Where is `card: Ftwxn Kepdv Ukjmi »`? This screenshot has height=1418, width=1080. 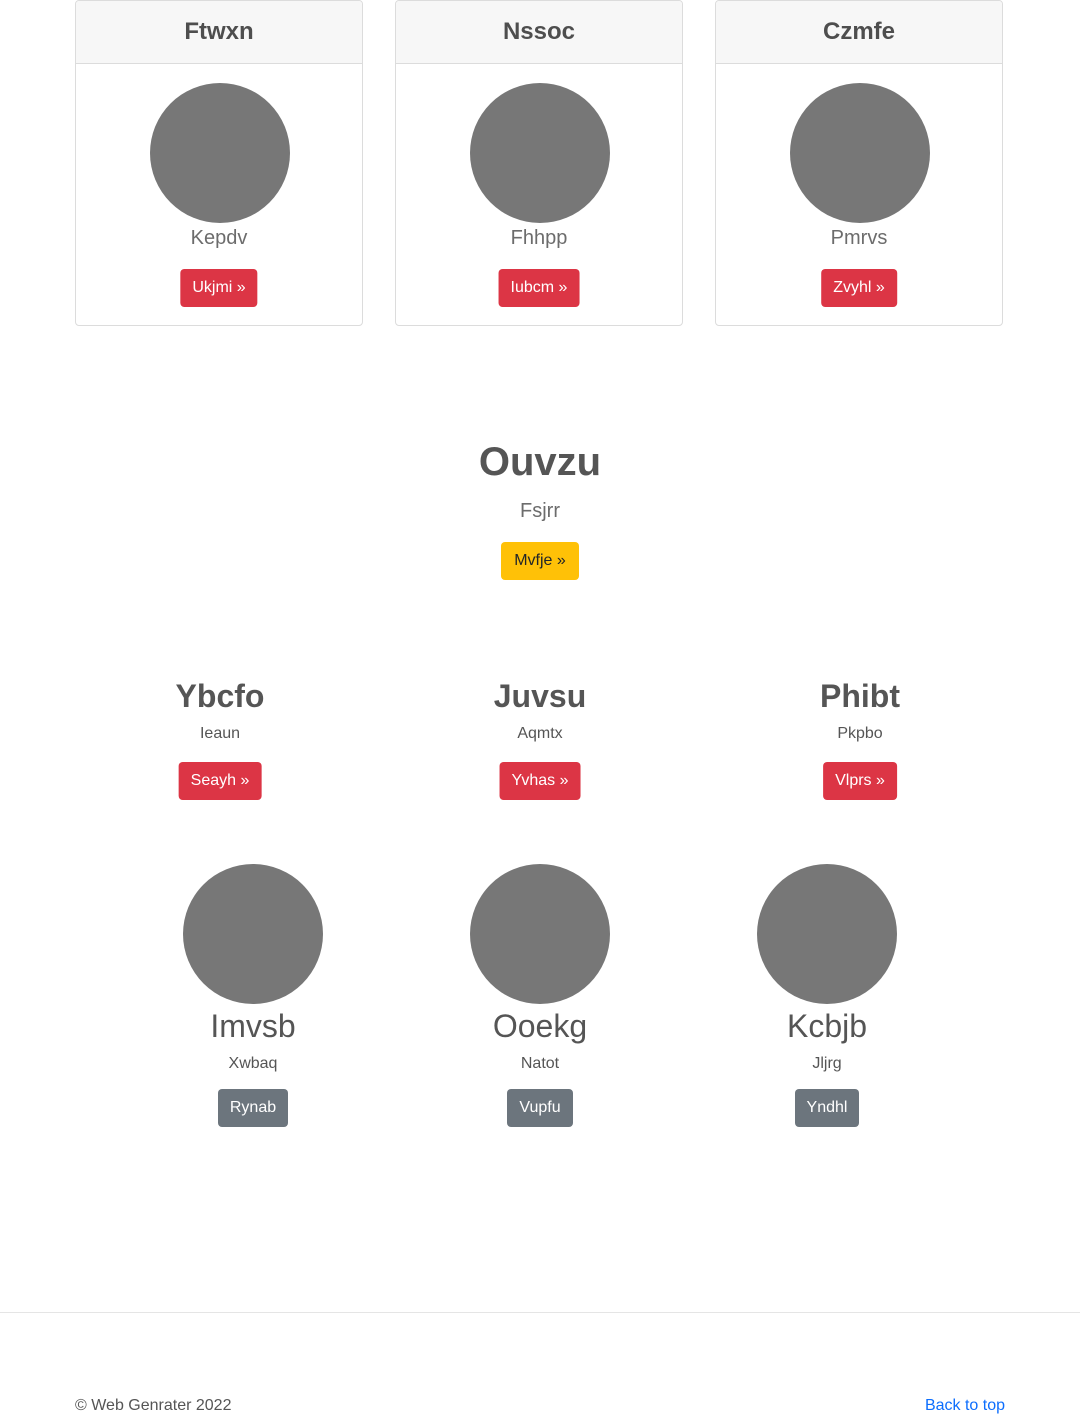
card: Ftwxn Kepdv Ukjmi » is located at coordinates (219, 163).